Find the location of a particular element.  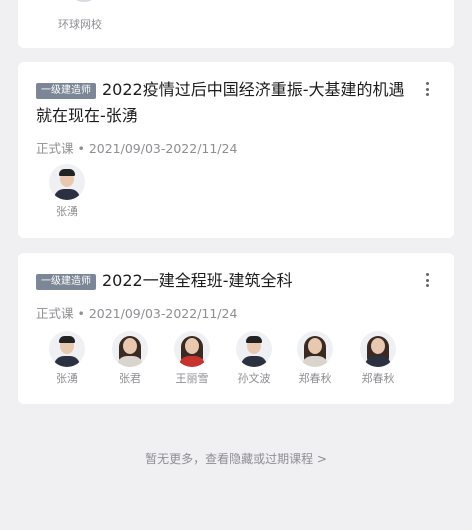

course-title: 2022一建全程班-建筑全科 is located at coordinates (197, 280).